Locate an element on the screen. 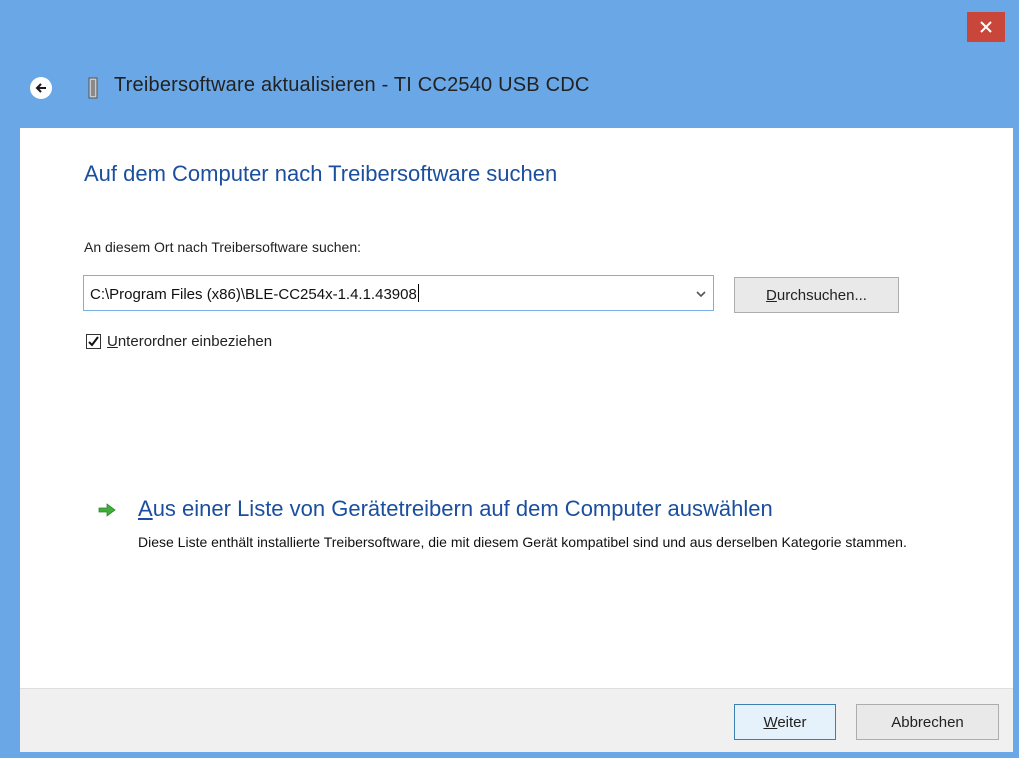 Image resolution: width=1019 pixels, height=758 pixels. chevron-down-icon is located at coordinates (701, 294).